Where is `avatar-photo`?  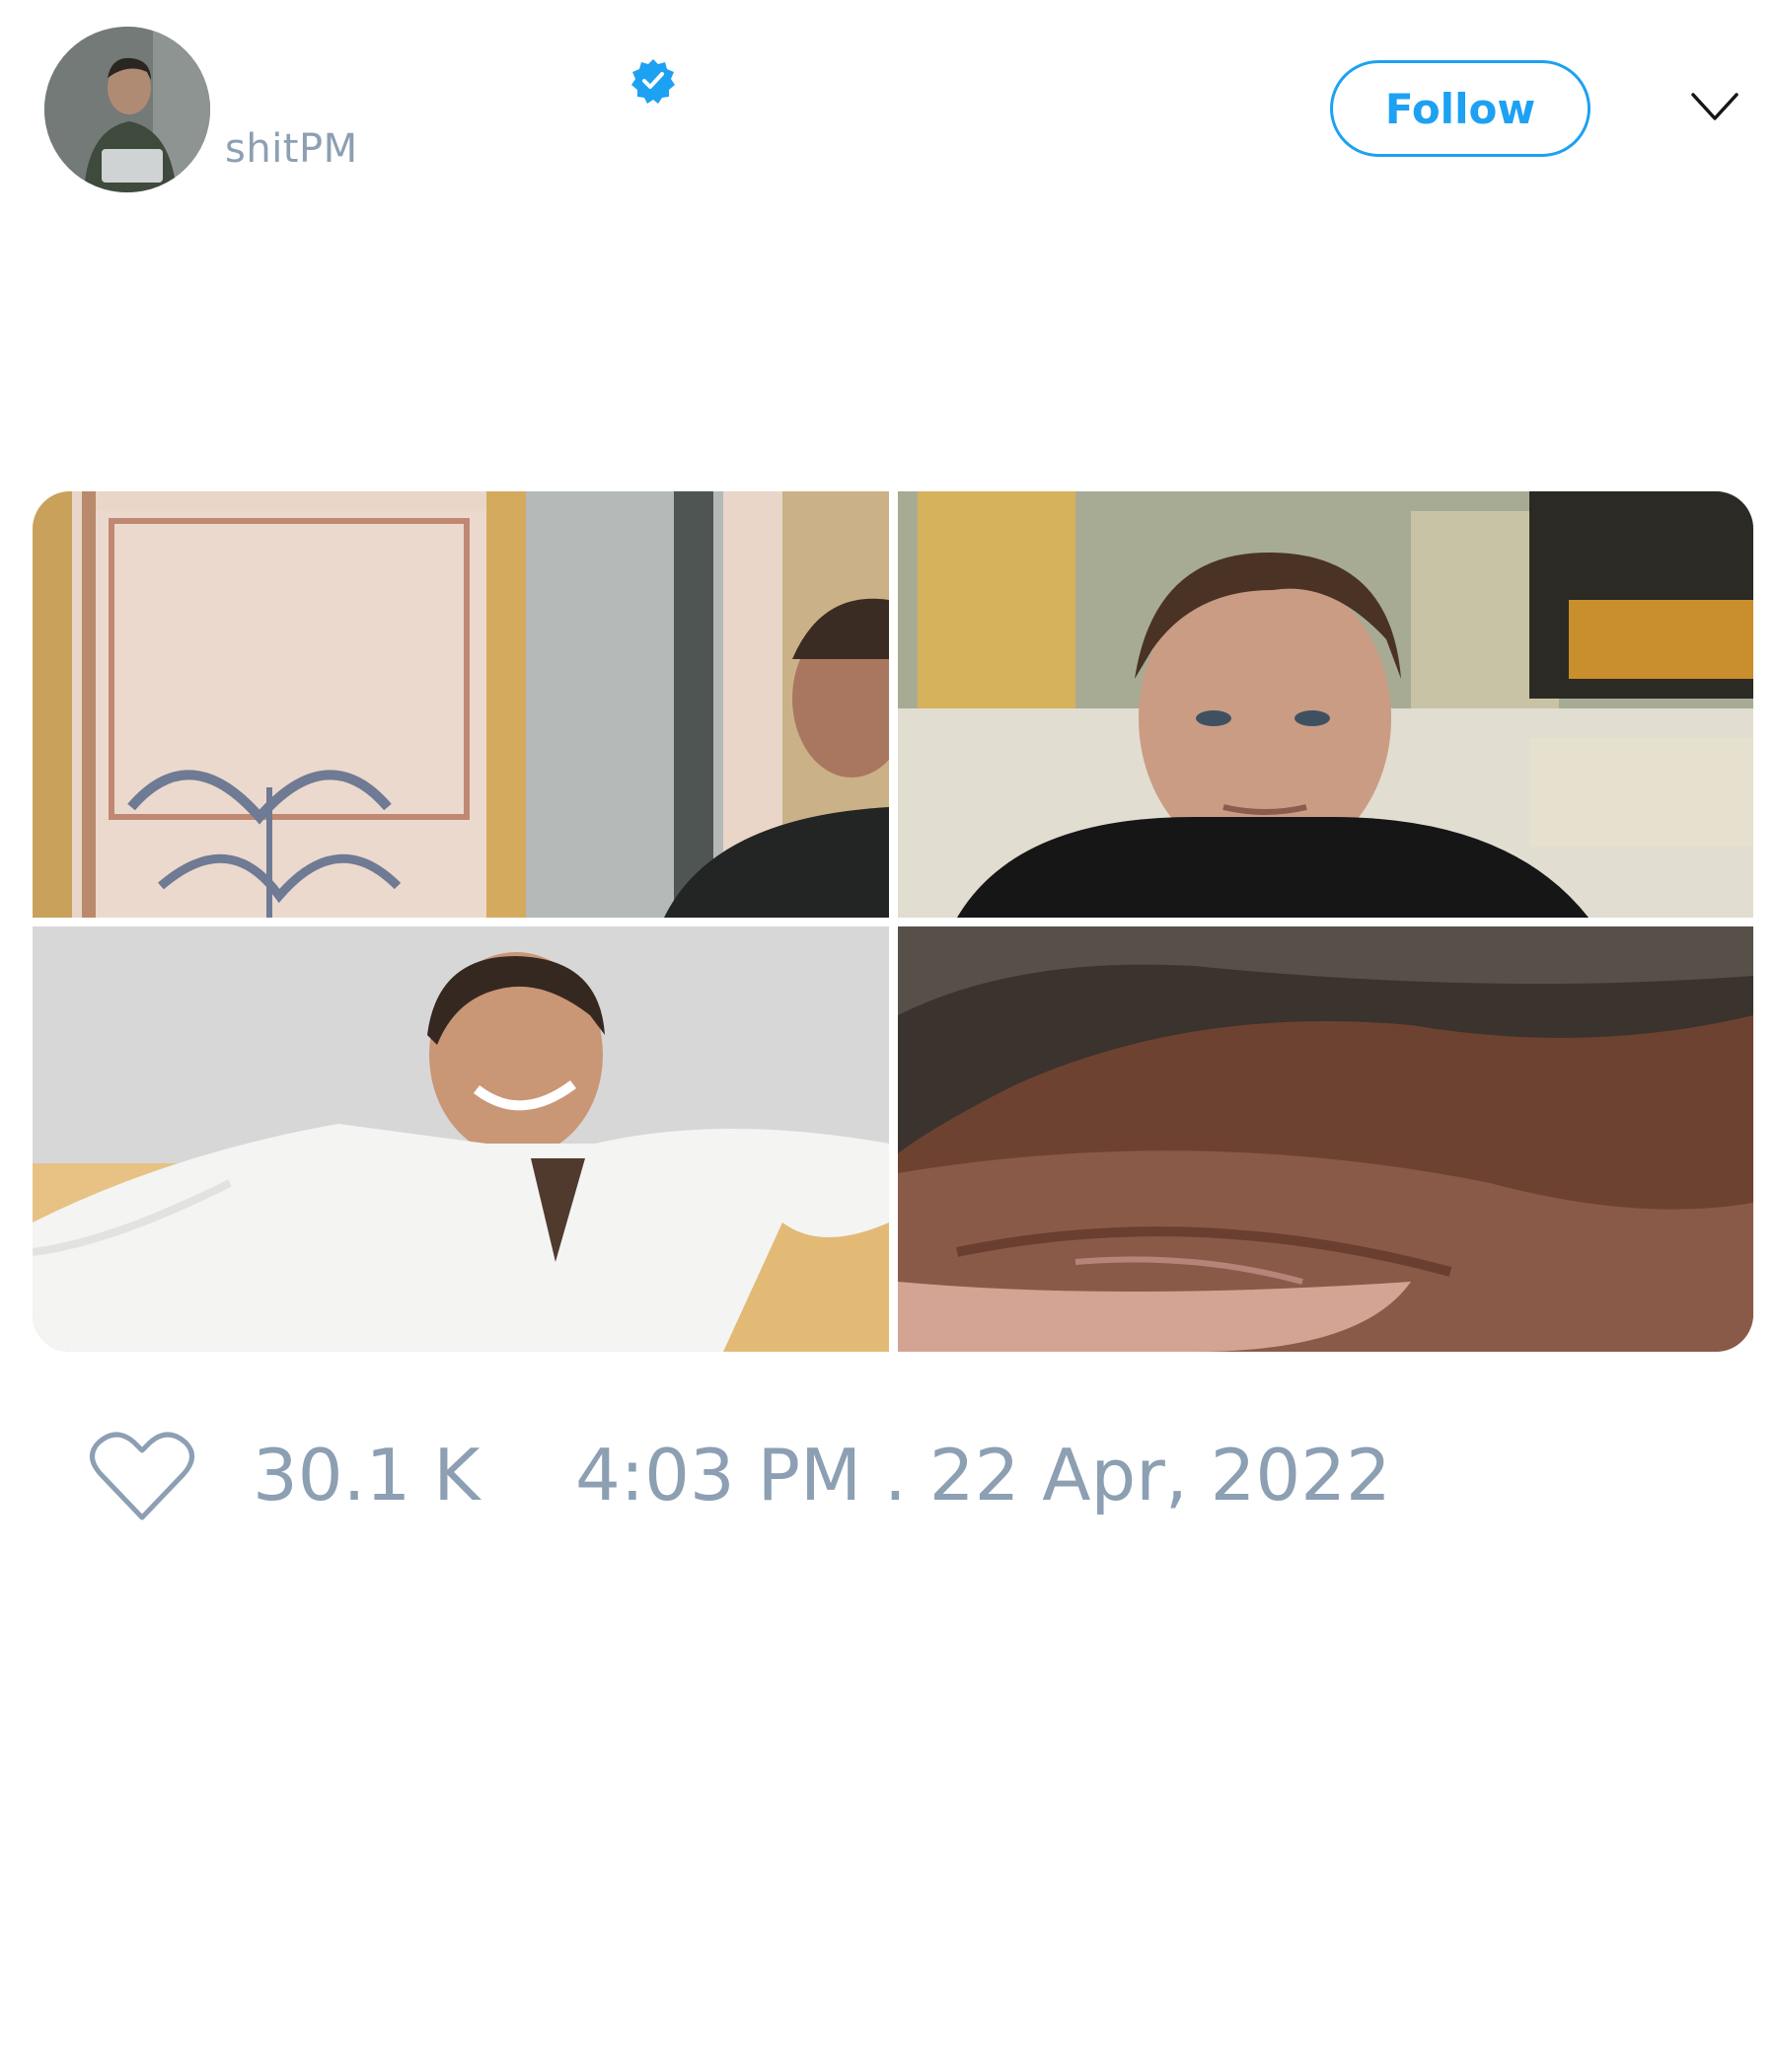 avatar-photo is located at coordinates (127, 110).